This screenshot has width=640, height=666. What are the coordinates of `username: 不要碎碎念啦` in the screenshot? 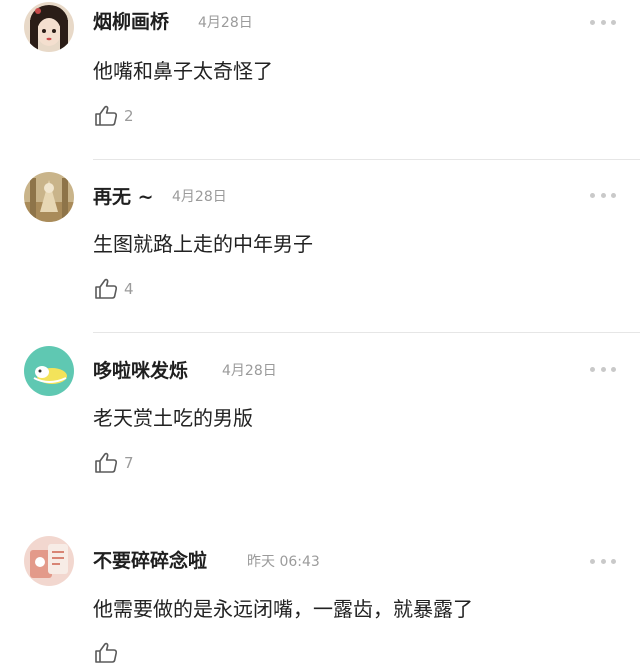 It's located at (150, 561).